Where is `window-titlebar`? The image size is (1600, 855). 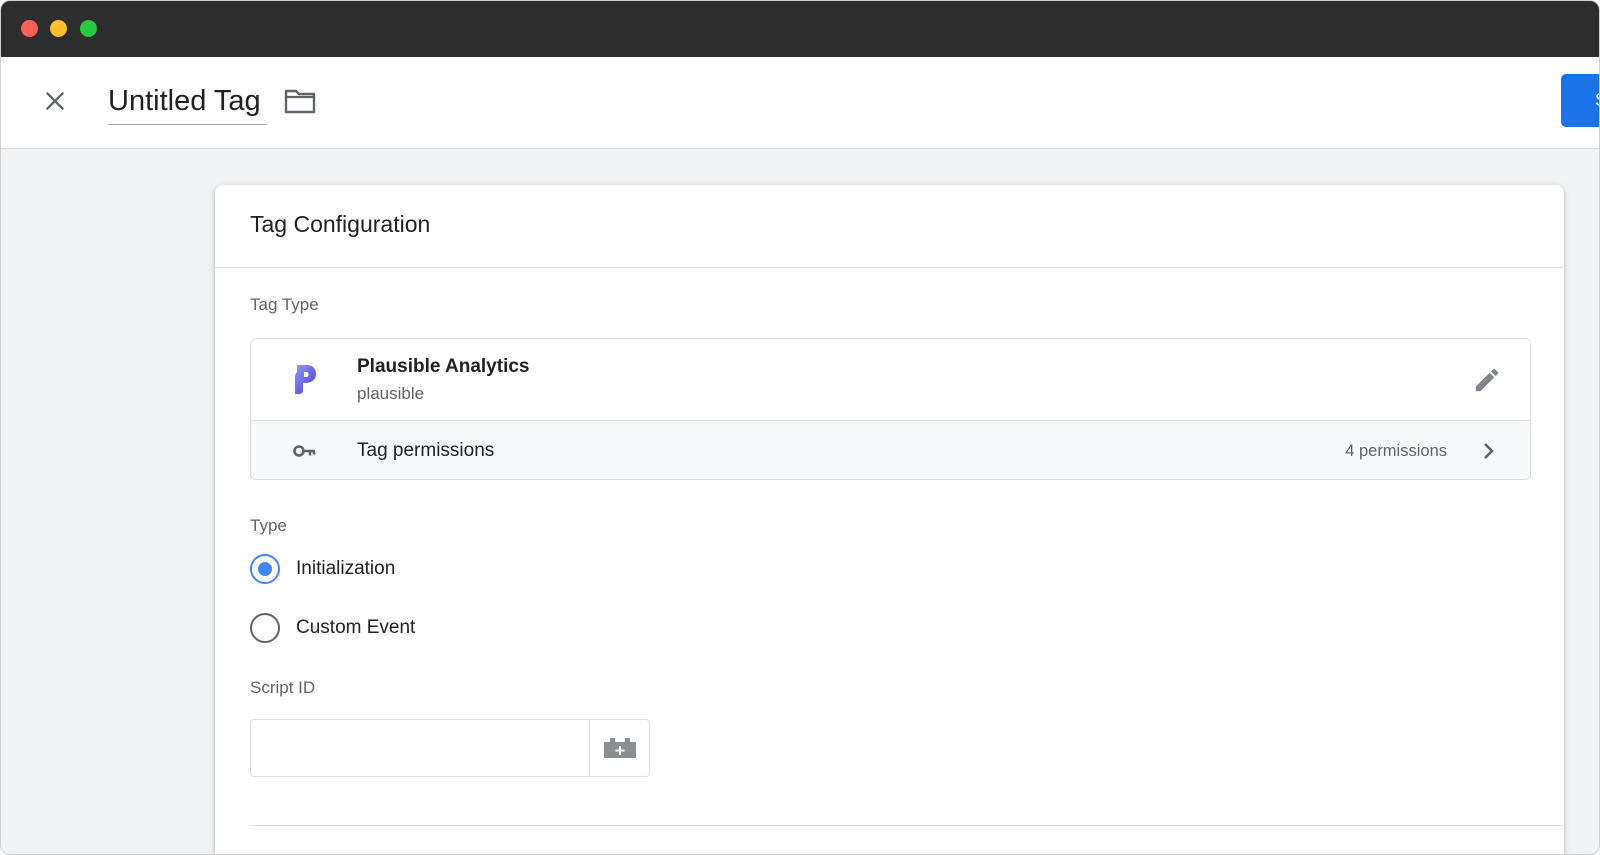
window-titlebar is located at coordinates (800, 29).